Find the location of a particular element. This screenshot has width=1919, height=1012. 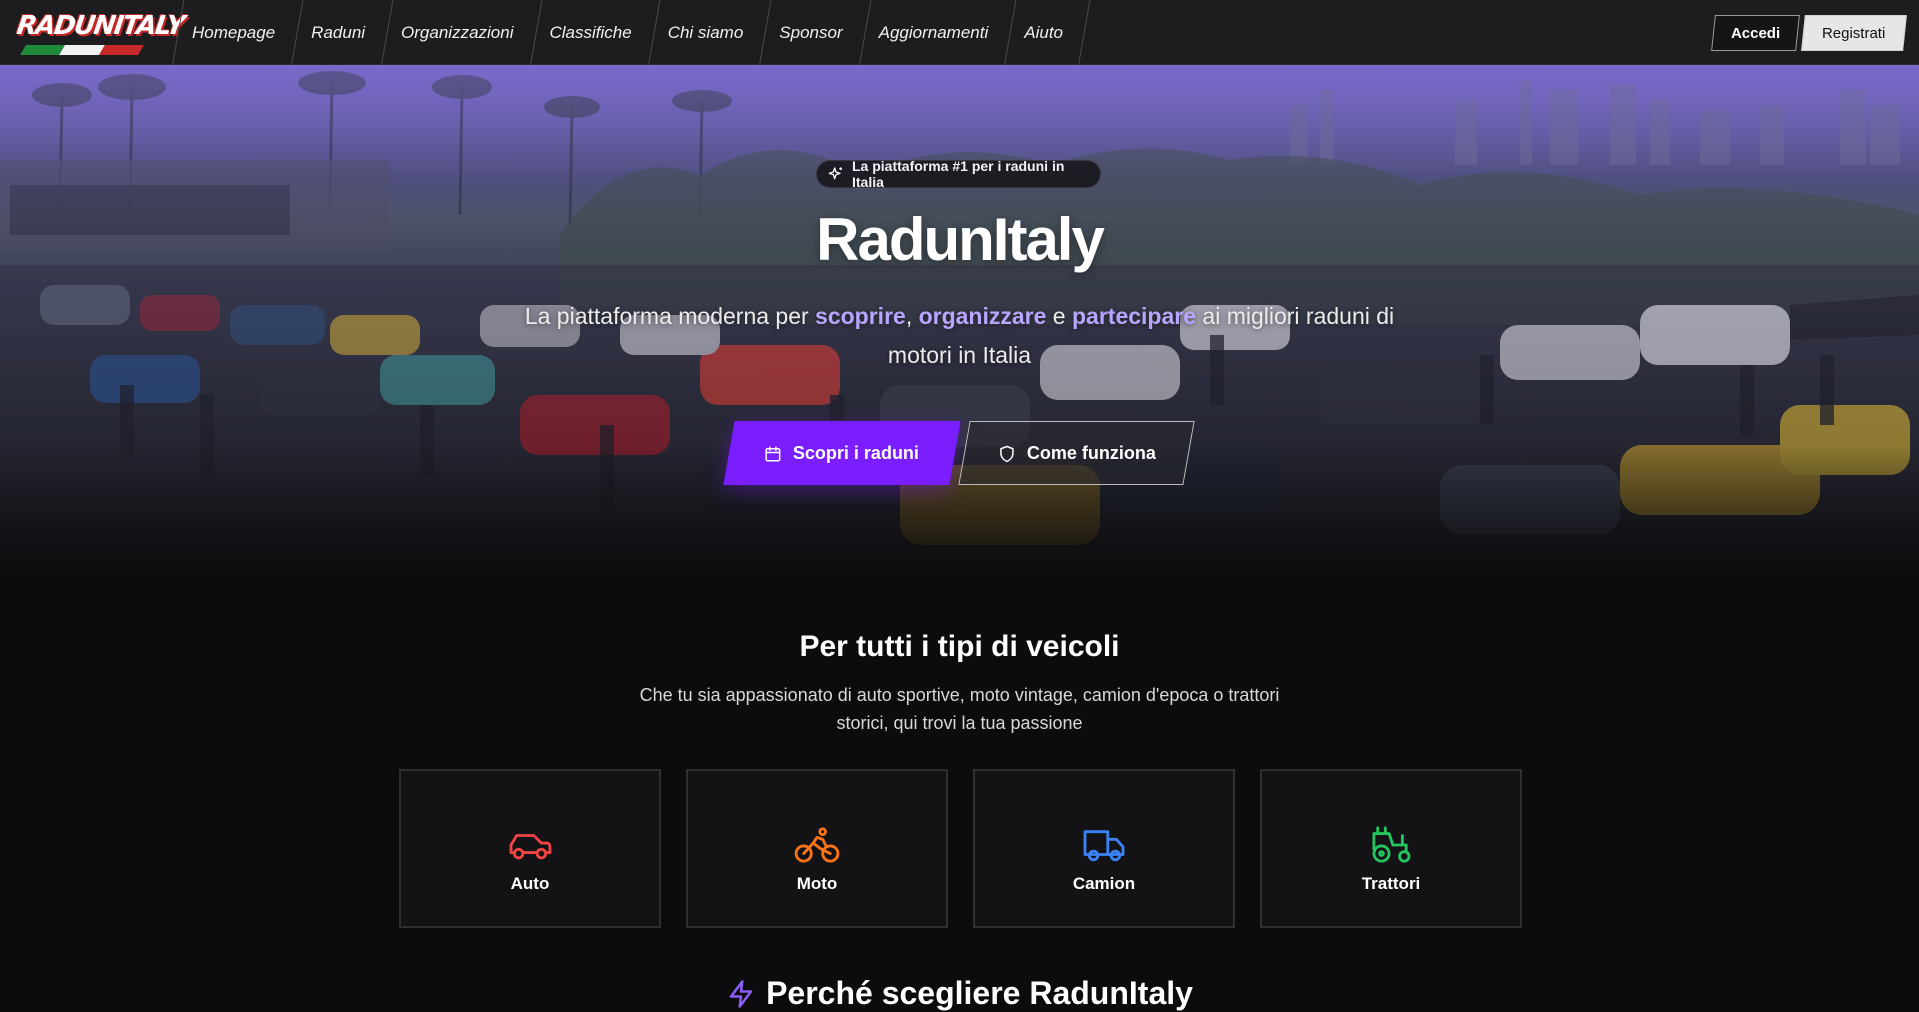

hero-badge: La piattaforma #1 per i raduni in Italia is located at coordinates (958, 174).